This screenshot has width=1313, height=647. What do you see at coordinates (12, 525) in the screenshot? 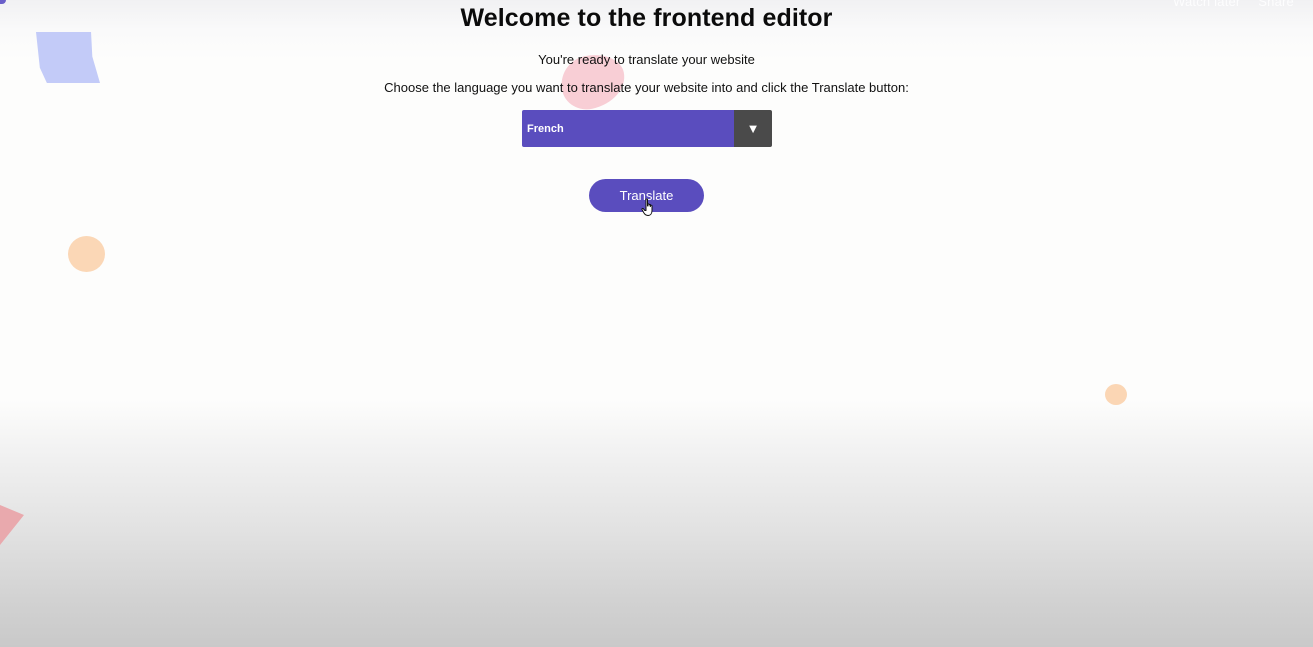
I see `decorative-red-shard` at bounding box center [12, 525].